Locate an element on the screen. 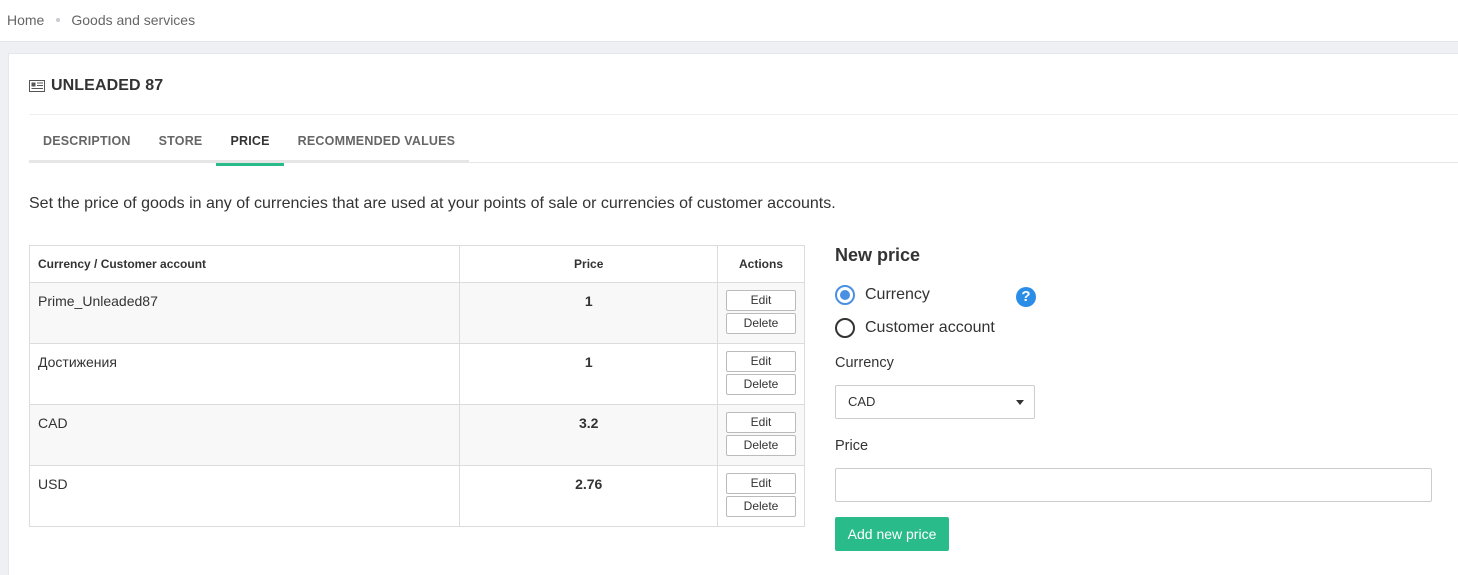 The width and height of the screenshot is (1458, 575). row-price: 3.2 is located at coordinates (588, 435).